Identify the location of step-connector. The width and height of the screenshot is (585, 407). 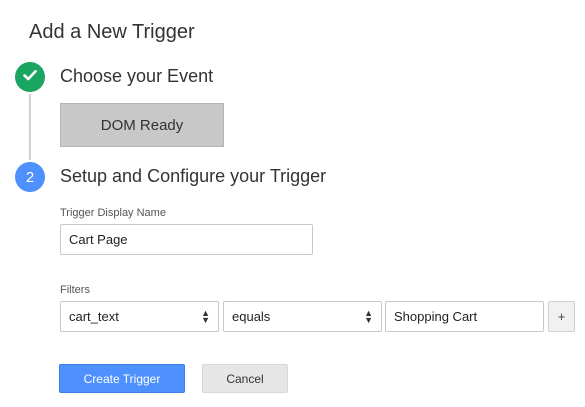
(30, 127).